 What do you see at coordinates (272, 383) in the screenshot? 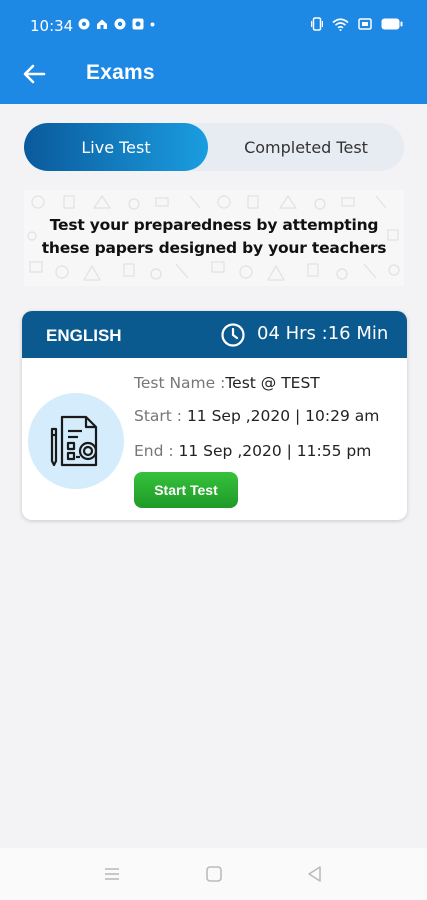
I see `test-name-value: Test @ TEST` at bounding box center [272, 383].